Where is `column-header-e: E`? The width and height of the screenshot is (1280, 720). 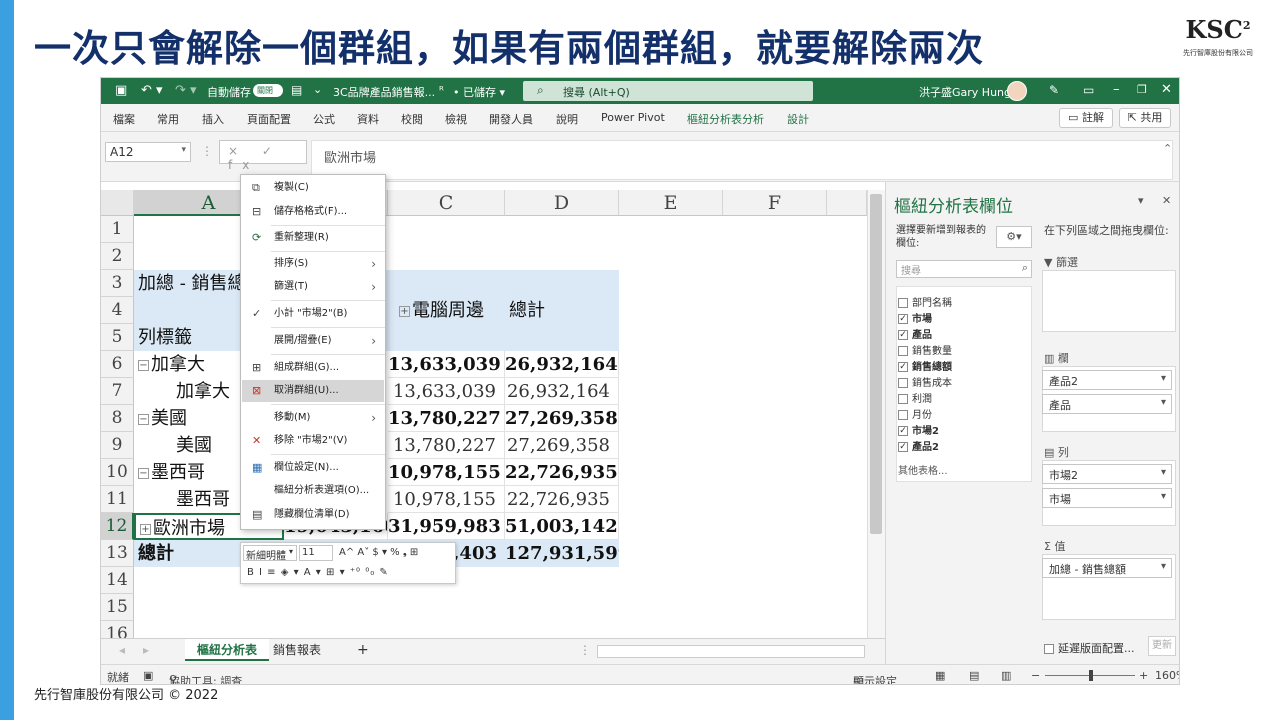
column-header-e: E is located at coordinates (671, 203).